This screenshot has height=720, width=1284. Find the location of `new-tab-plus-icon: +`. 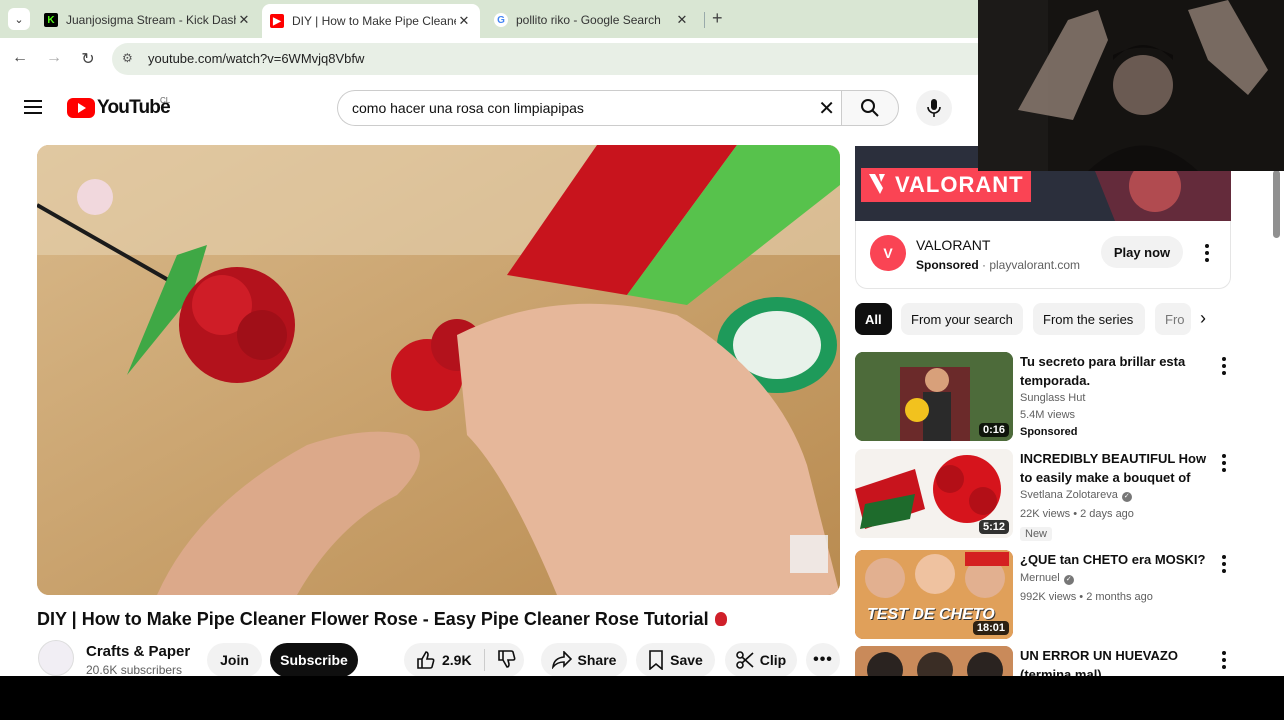

new-tab-plus-icon: + is located at coordinates (717, 18).